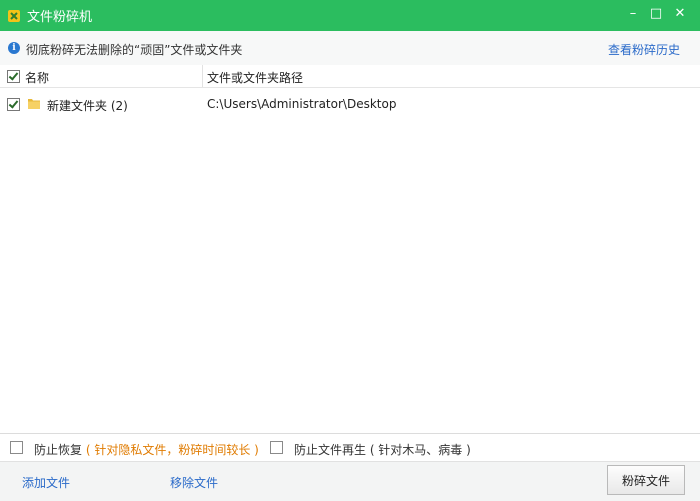 Image resolution: width=700 pixels, height=501 pixels. What do you see at coordinates (16, 447) in the screenshot?
I see `prevent-recovery-checkbox` at bounding box center [16, 447].